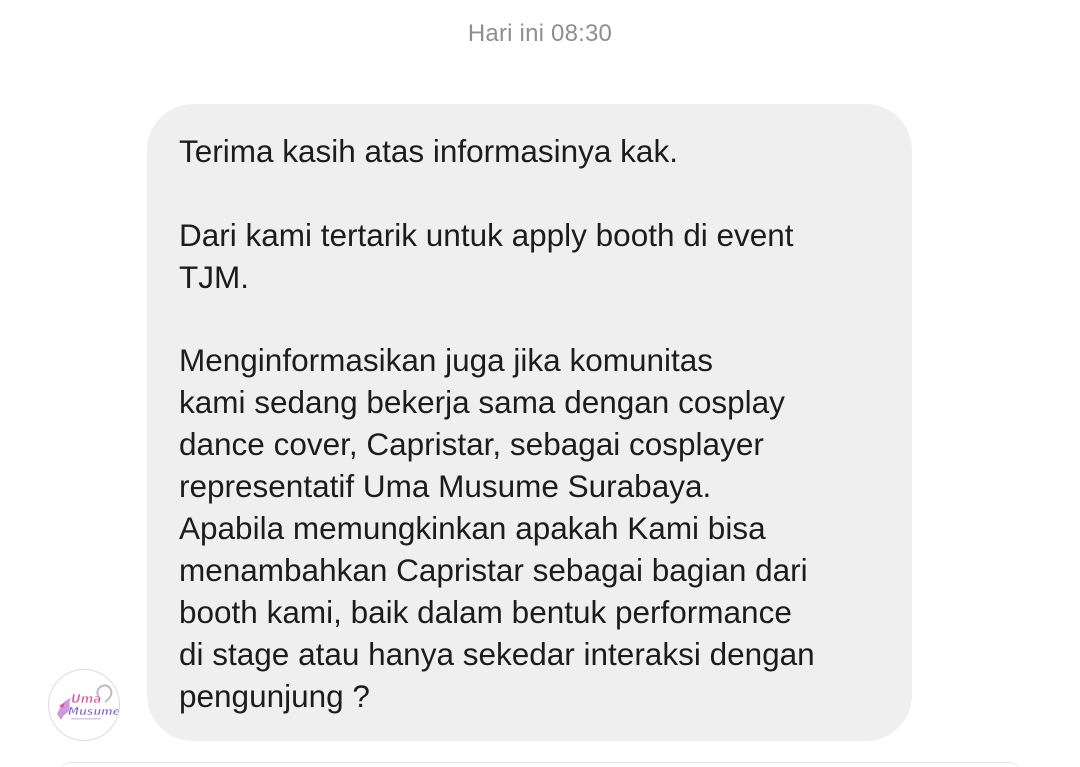 Image resolution: width=1080 pixels, height=767 pixels. What do you see at coordinates (446, 360) in the screenshot?
I see `message-line: Menginformasikan juga jika komunitas` at bounding box center [446, 360].